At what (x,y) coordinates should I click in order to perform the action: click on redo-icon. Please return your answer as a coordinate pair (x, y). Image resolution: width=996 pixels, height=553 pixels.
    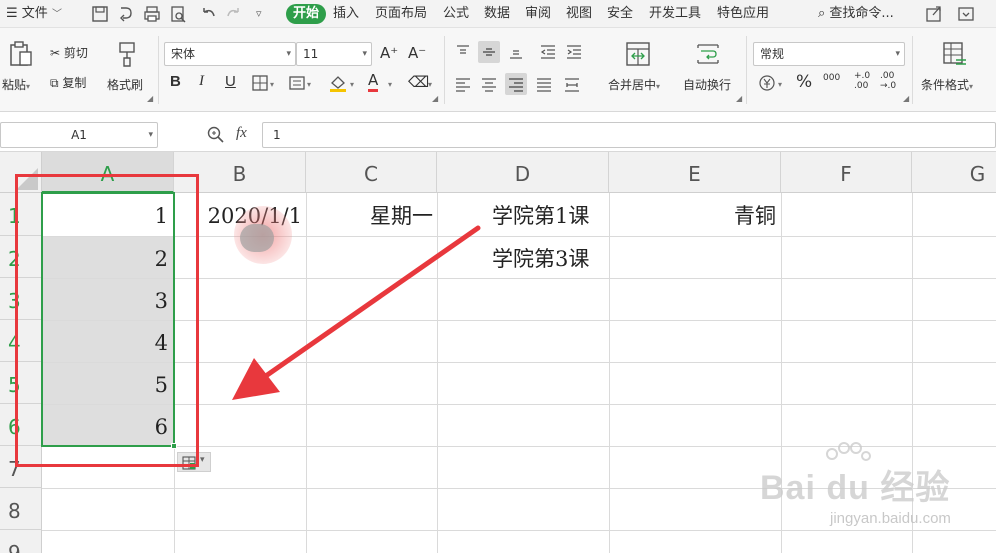
    Looking at the image, I should click on (234, 14).